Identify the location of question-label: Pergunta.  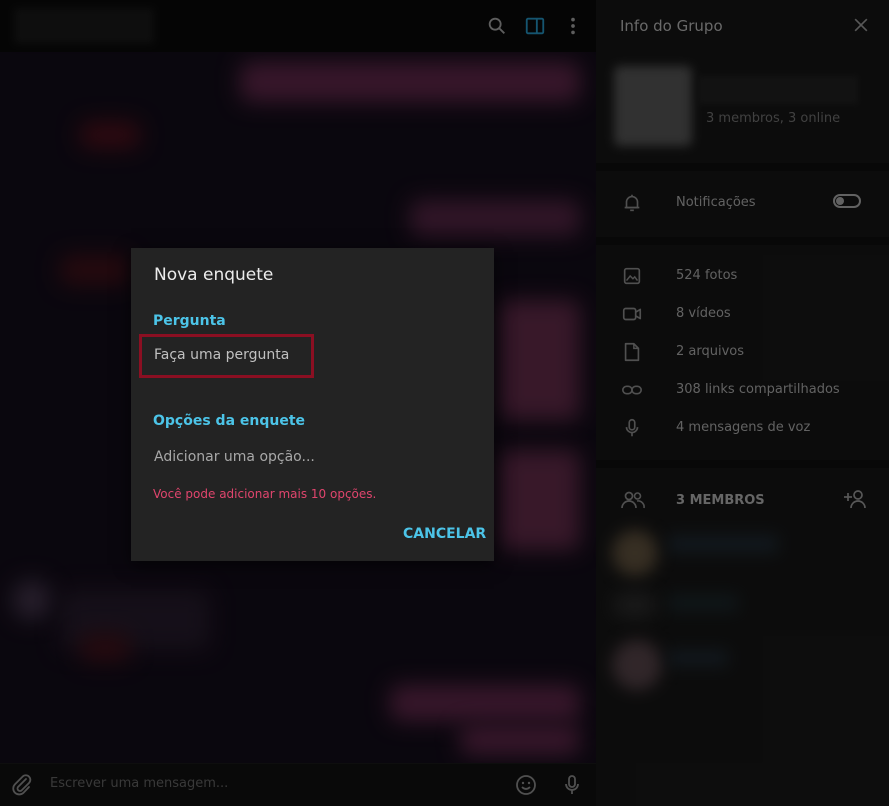
(189, 321).